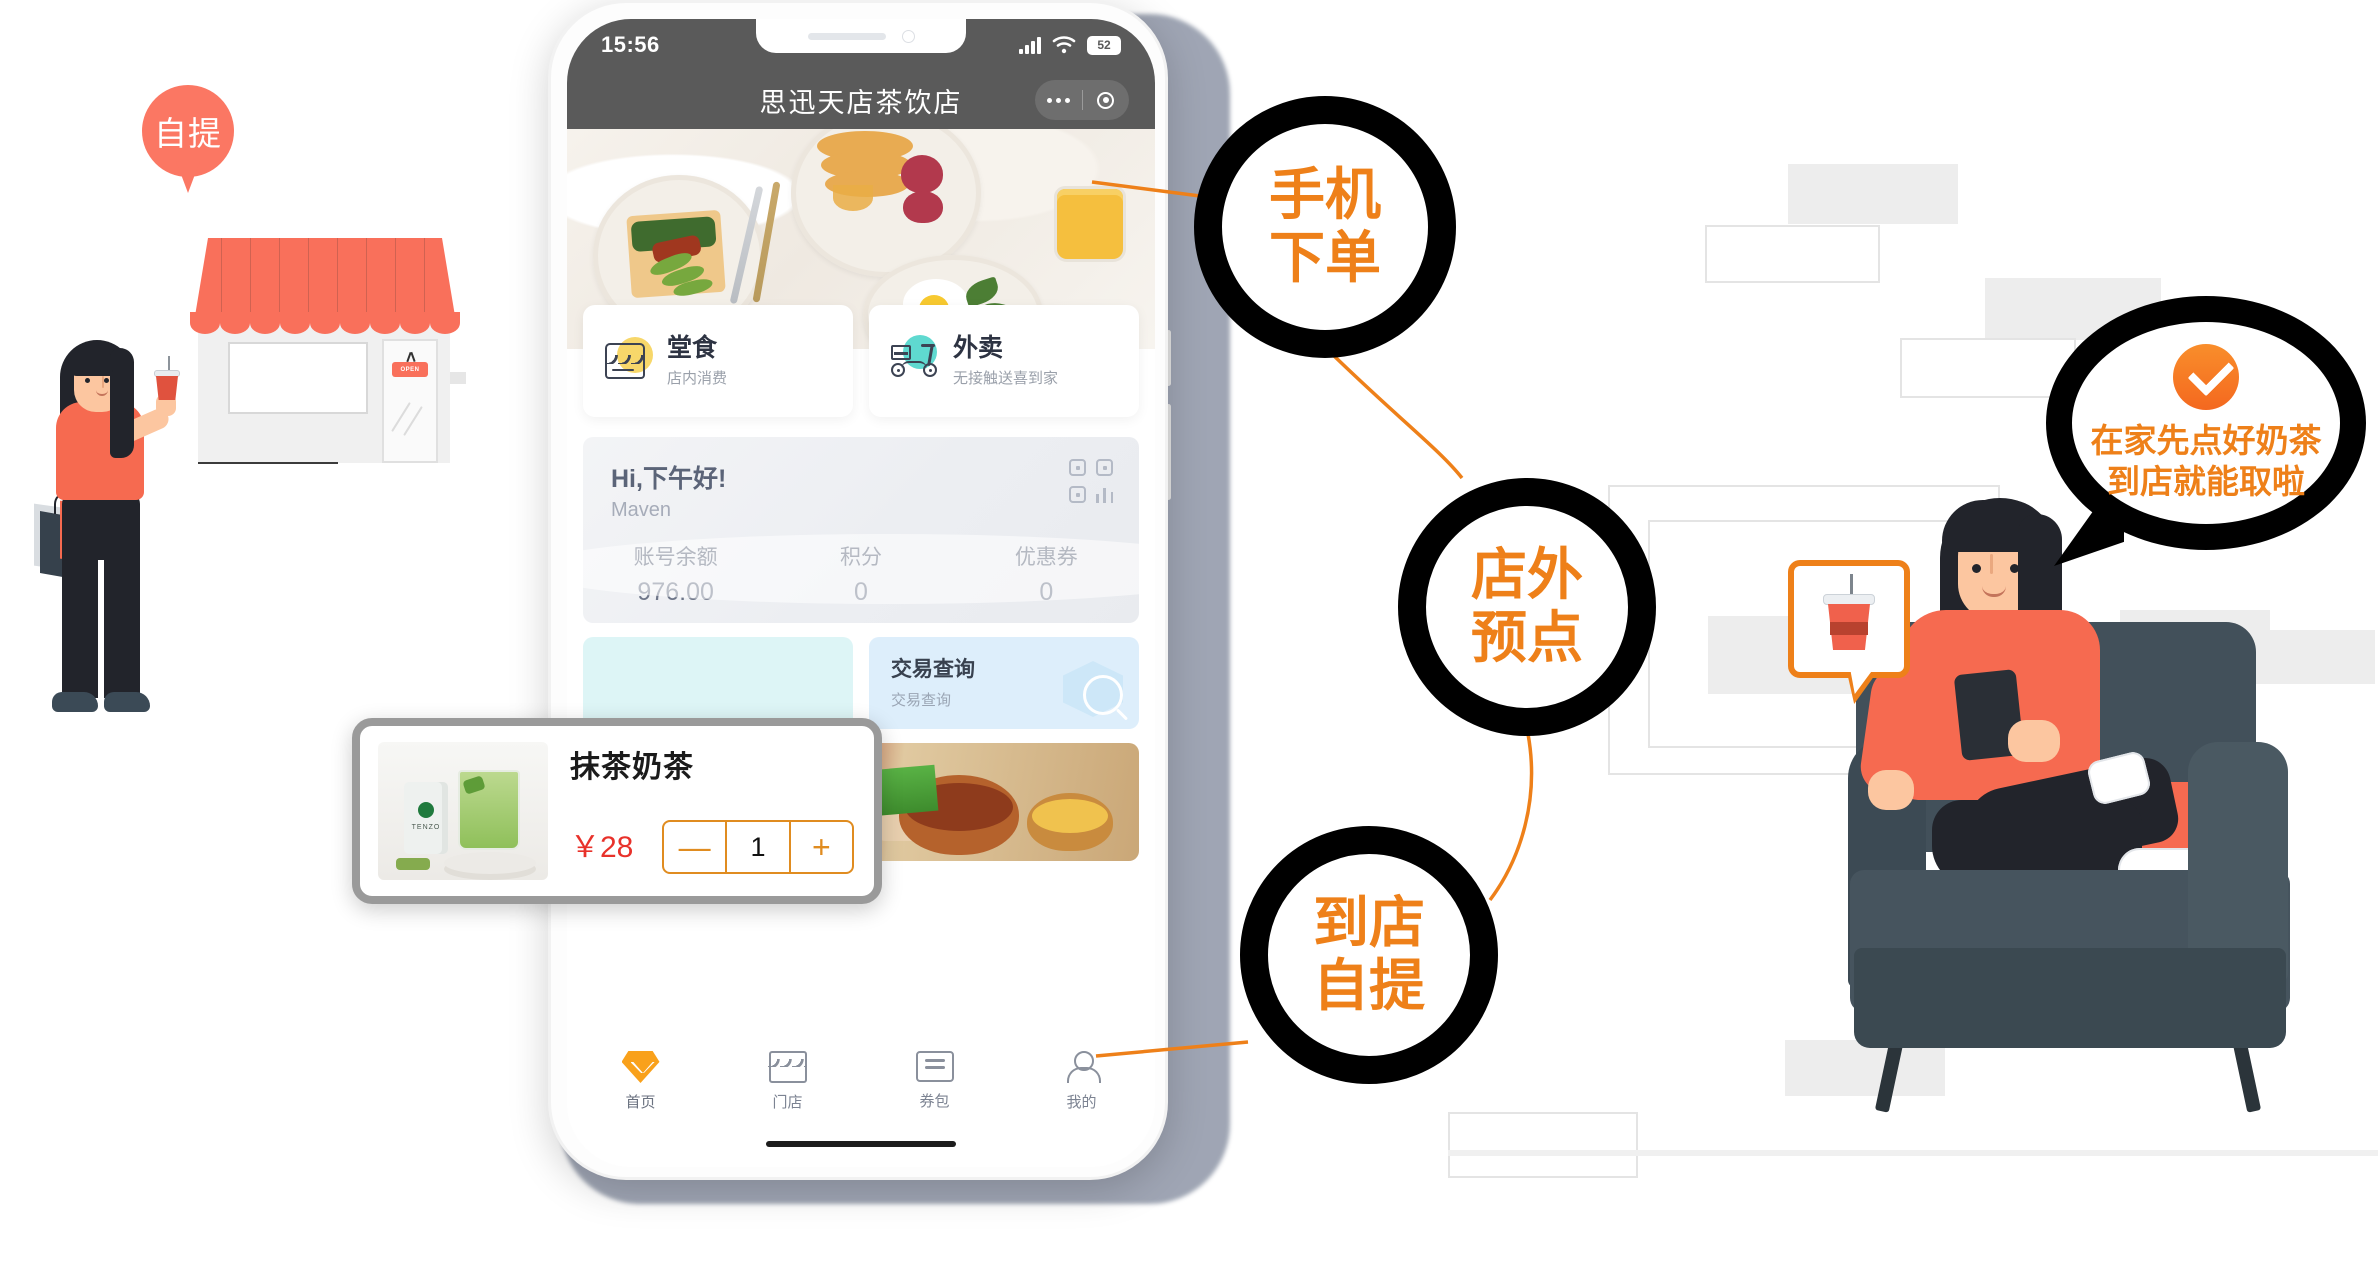 The image size is (2378, 1274). Describe the element at coordinates (853, 198) in the screenshot. I see `honey-drip` at that location.